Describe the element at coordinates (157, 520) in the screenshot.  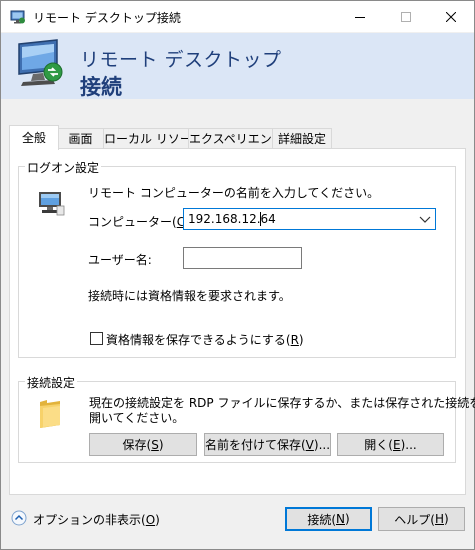
I see `hide-options-suffix: )` at that location.